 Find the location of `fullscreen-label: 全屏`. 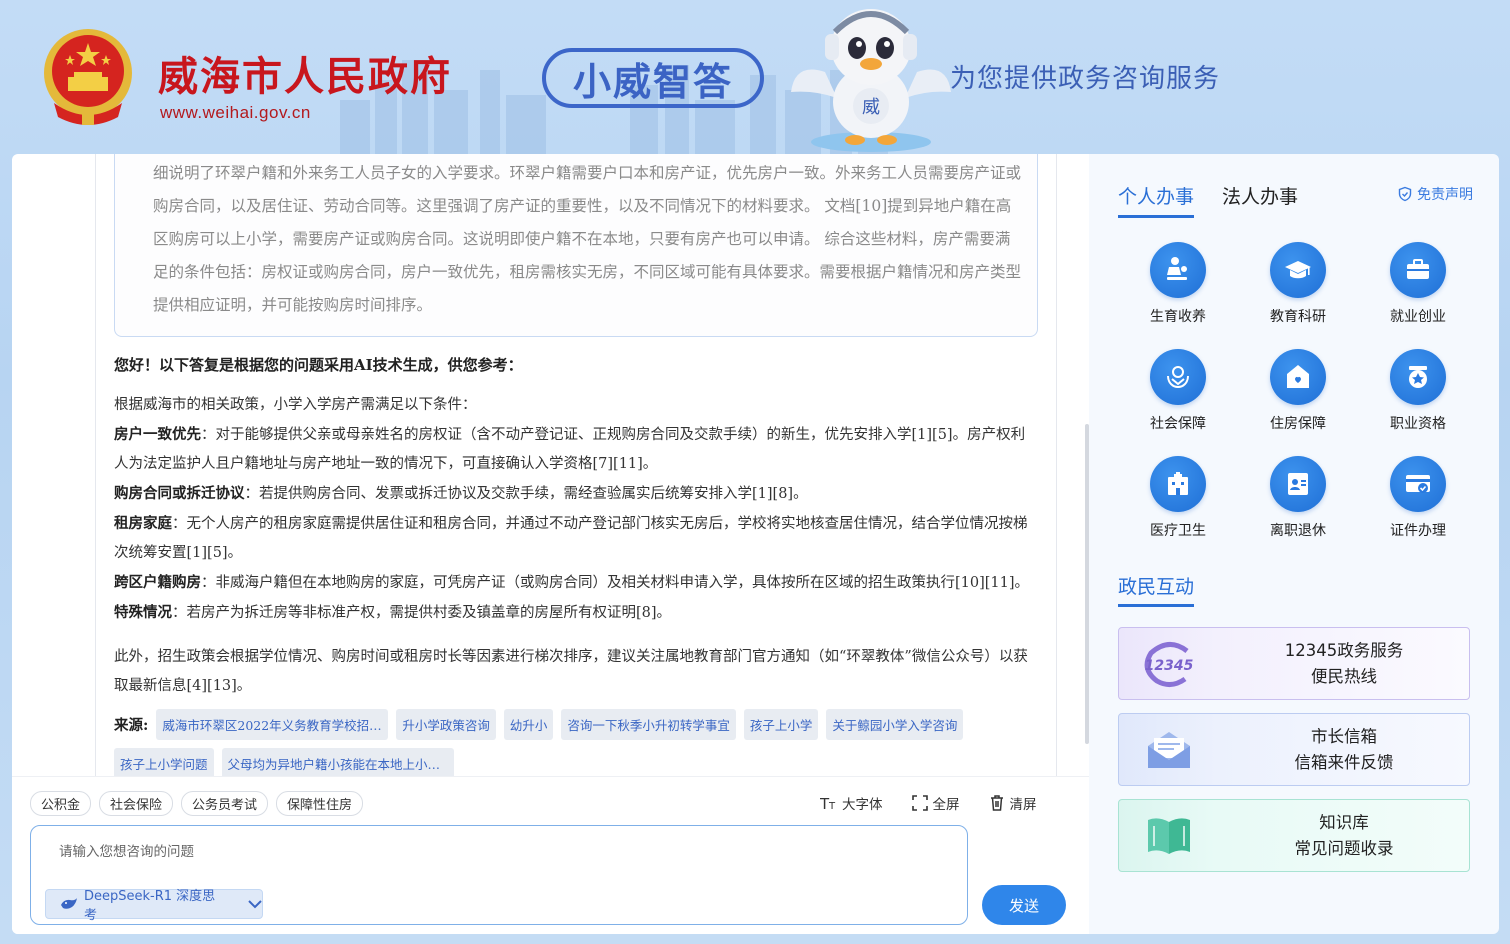

fullscreen-label: 全屏 is located at coordinates (946, 805).